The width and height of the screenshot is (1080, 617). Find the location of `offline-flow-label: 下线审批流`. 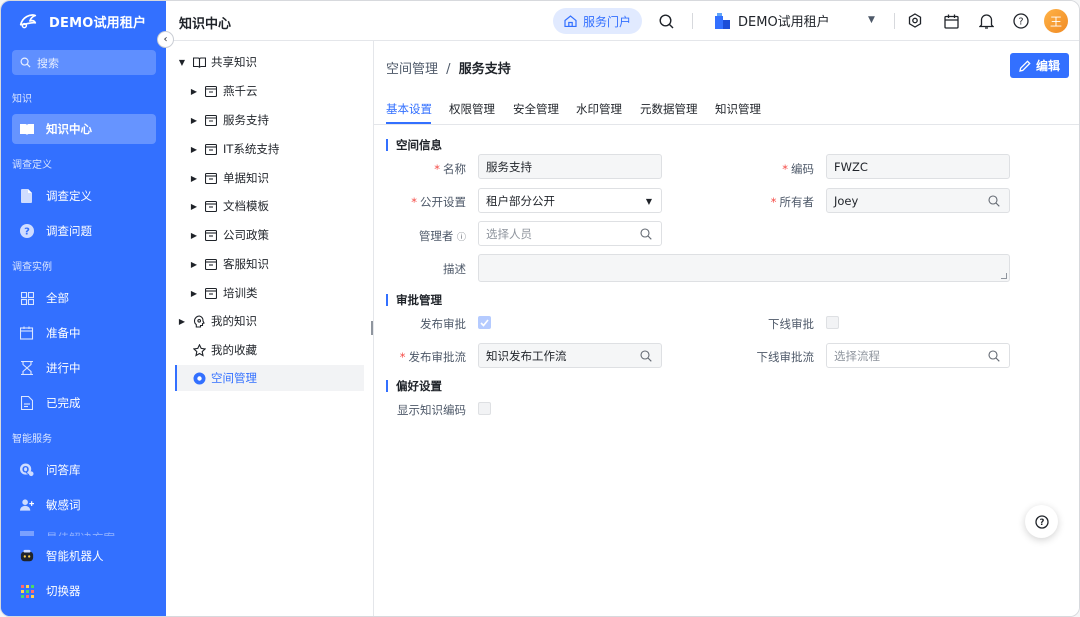

offline-flow-label: 下线审批流 is located at coordinates (785, 357).